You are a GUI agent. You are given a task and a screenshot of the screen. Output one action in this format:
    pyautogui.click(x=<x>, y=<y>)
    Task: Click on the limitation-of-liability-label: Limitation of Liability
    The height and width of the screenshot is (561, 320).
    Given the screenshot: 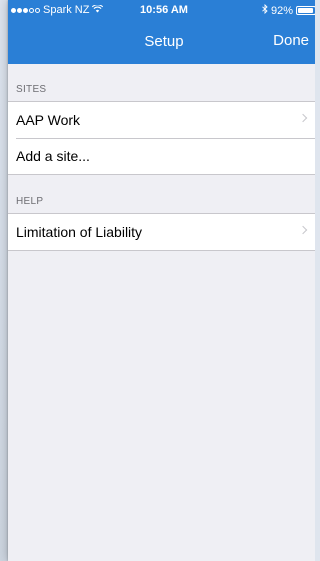 What is the action you would take?
    pyautogui.click(x=79, y=232)
    